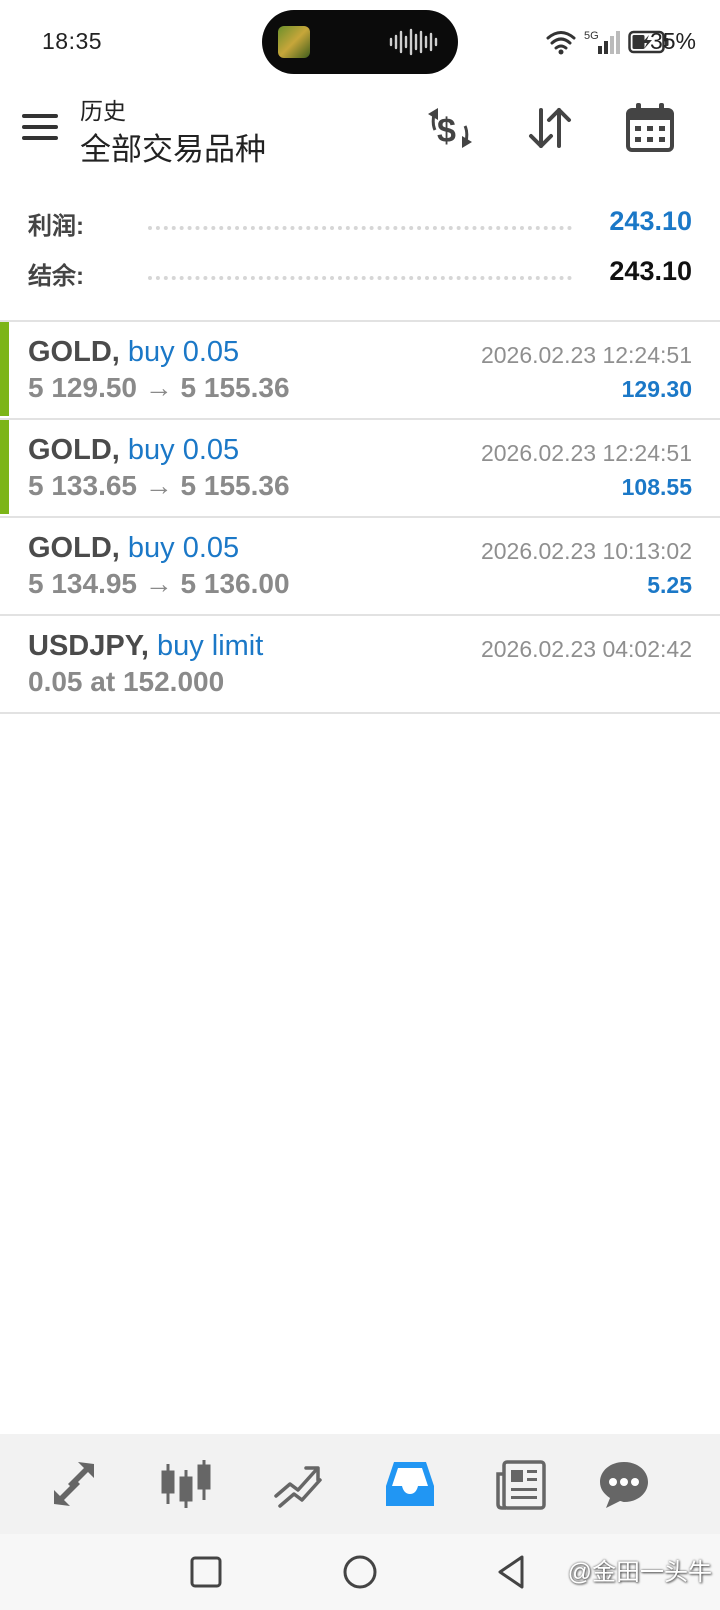 This screenshot has height=1610, width=720. I want to click on chat-icon, so click(624, 1484).